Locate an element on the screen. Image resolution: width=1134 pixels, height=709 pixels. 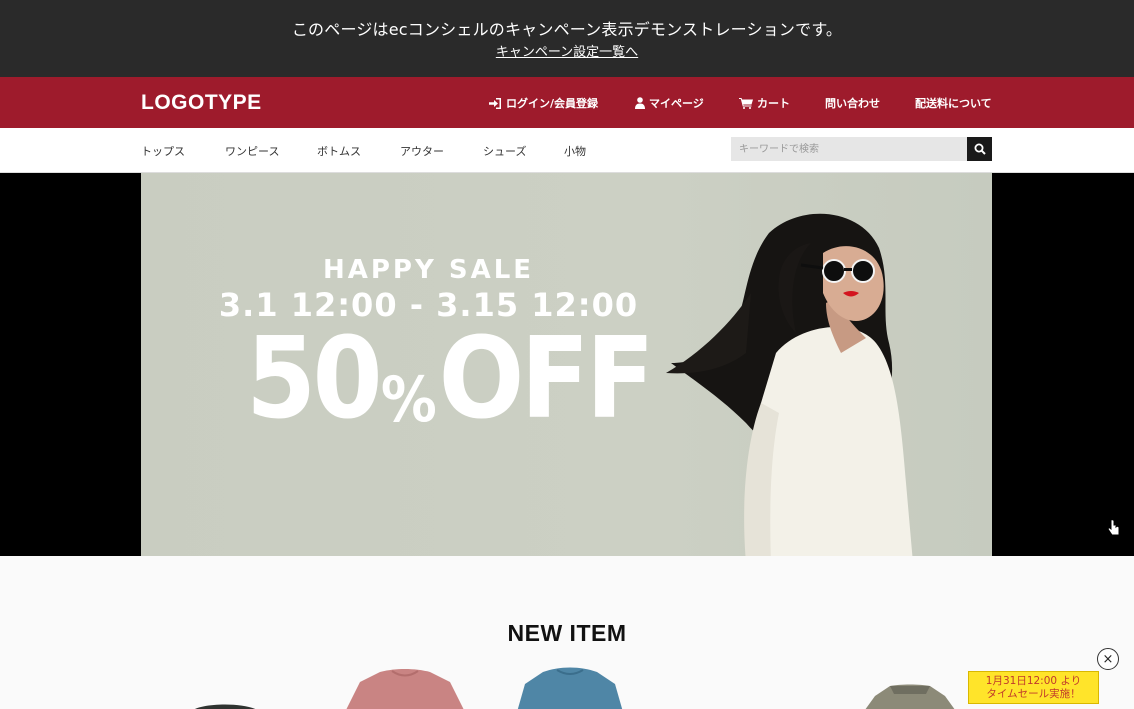
banner-discount: 50% OFF is located at coordinates (450, 379).